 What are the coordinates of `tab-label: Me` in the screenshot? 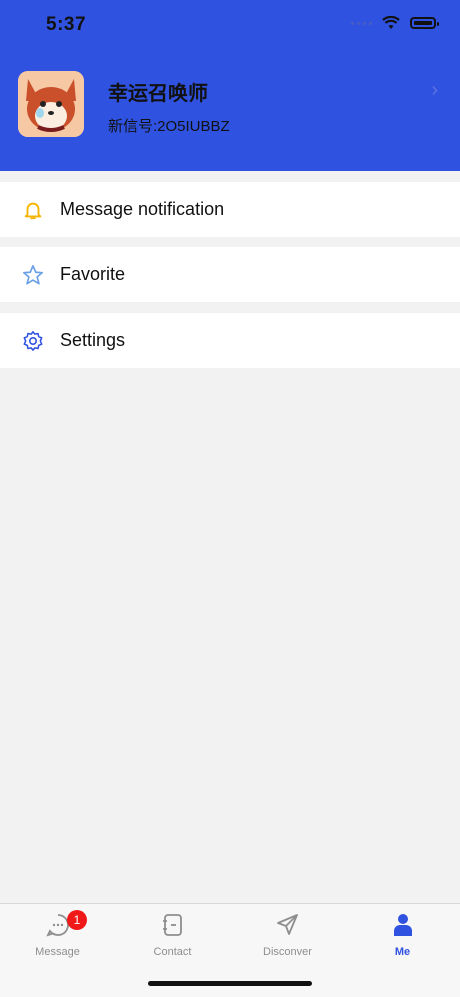 It's located at (402, 952).